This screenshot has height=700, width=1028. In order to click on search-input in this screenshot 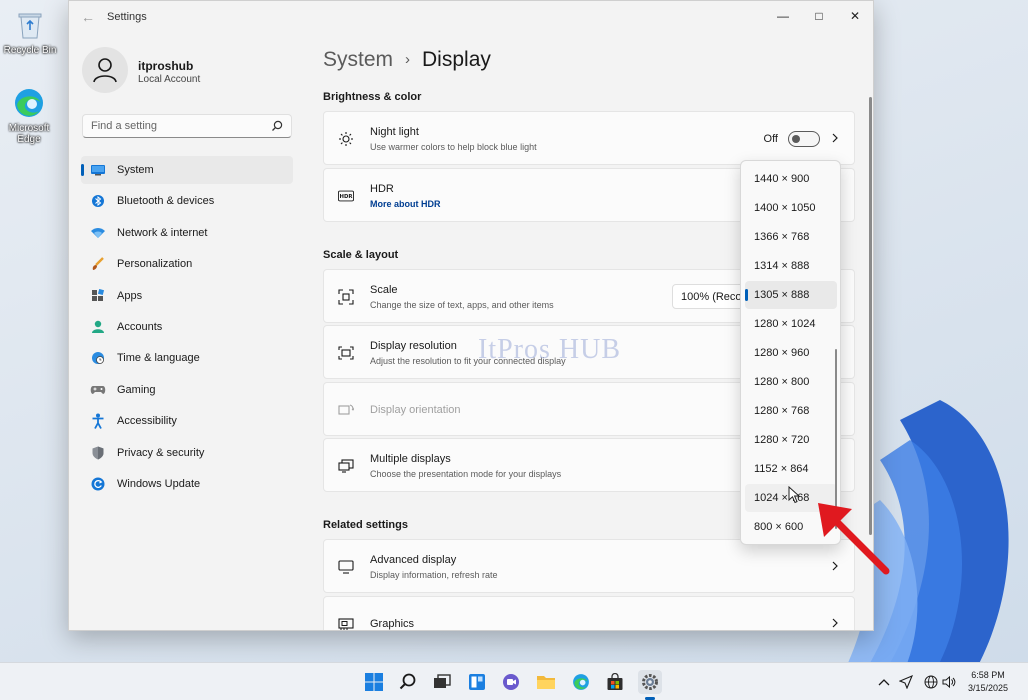, I will do `click(173, 126)`.